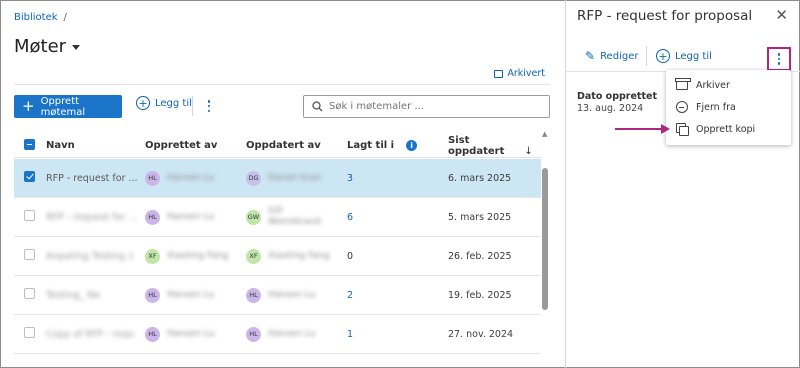  I want to click on header-name: Navn, so click(95, 145).